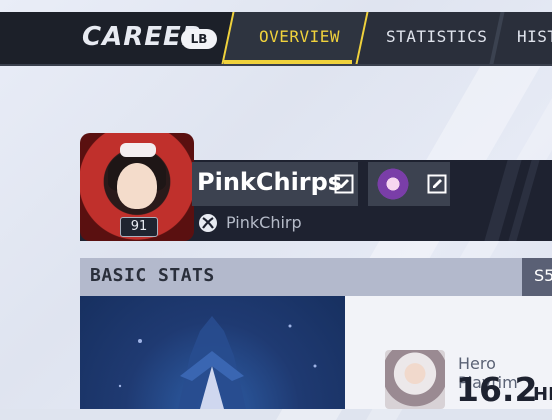 This screenshot has width=552, height=420. I want to click on avatar-bow, so click(138, 150).